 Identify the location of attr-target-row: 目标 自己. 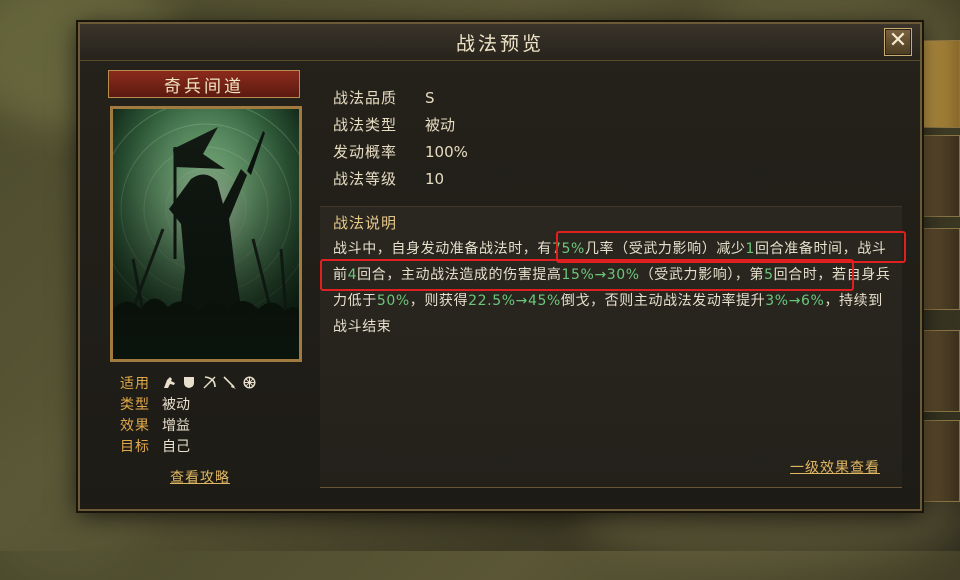
(210, 445).